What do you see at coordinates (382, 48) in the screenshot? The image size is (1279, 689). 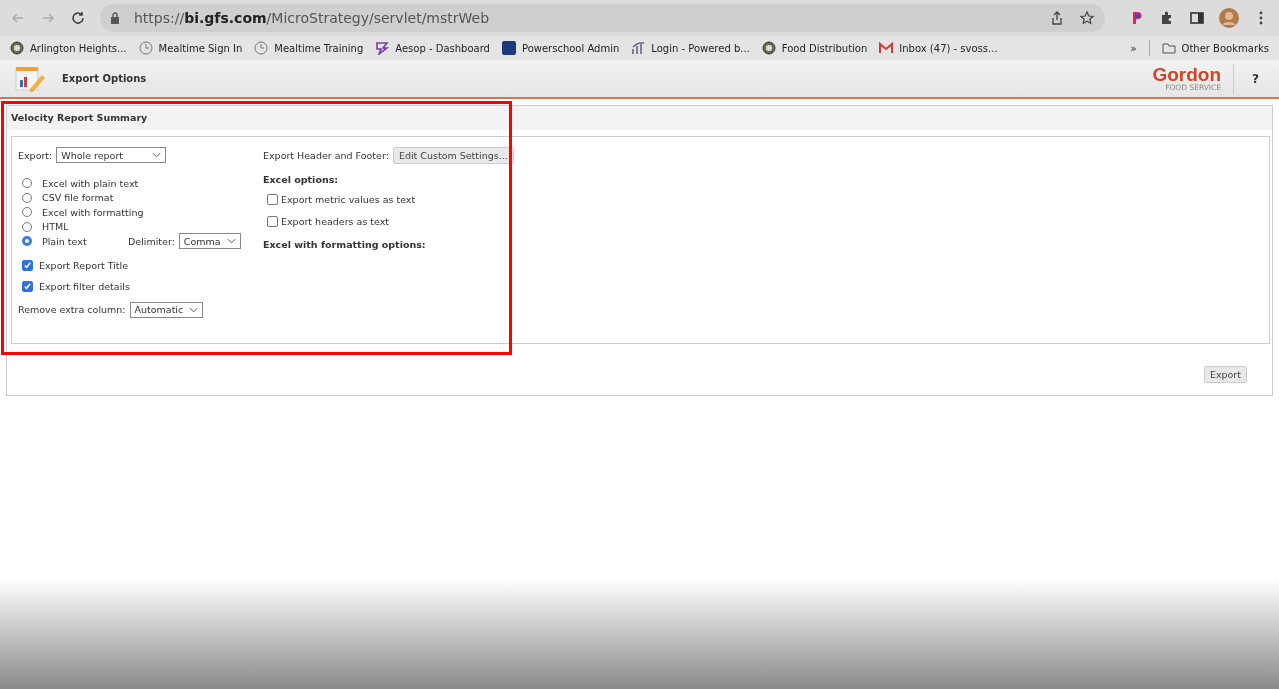 I see `s-logo-icon` at bounding box center [382, 48].